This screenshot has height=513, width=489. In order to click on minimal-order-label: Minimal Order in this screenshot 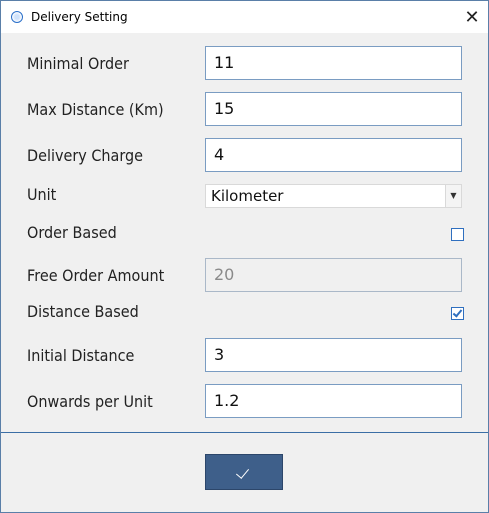, I will do `click(78, 63)`.